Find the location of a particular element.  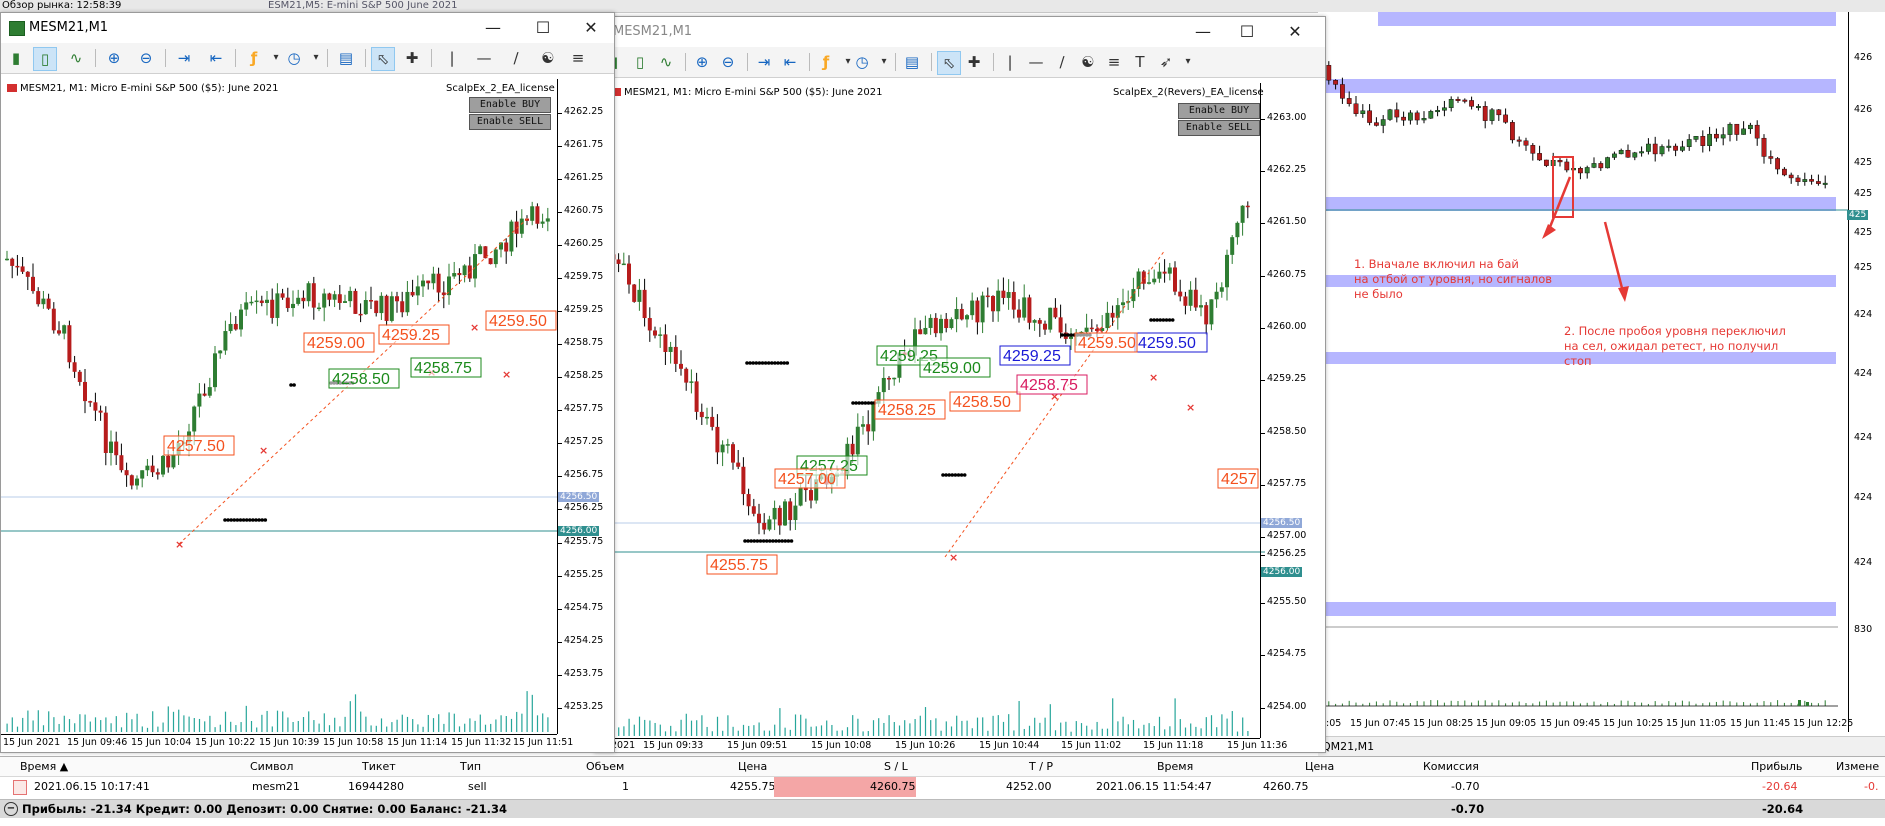

col-symbol: Символ is located at coordinates (271, 767).